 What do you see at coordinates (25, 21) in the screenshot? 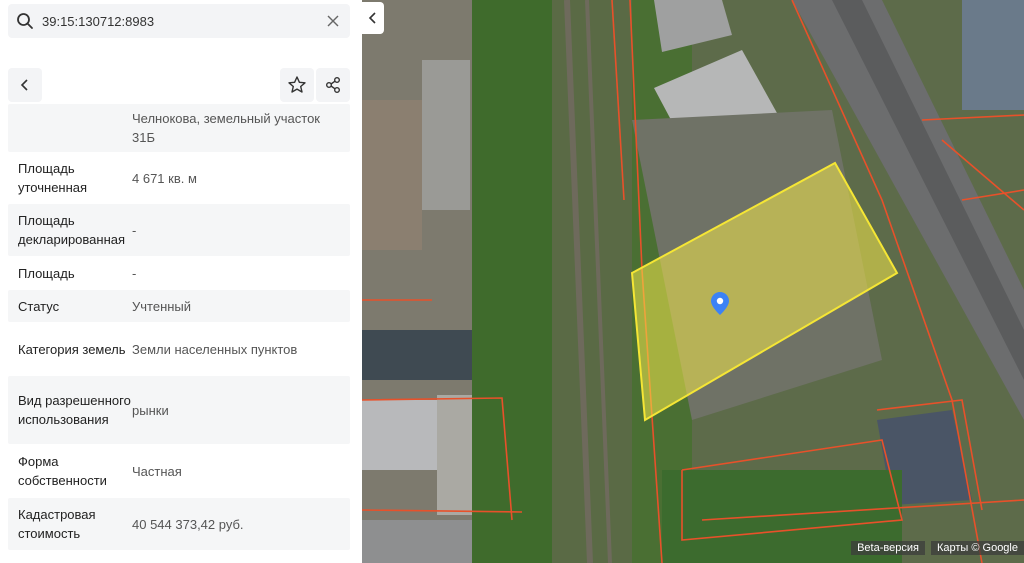
I see `search-icon` at bounding box center [25, 21].